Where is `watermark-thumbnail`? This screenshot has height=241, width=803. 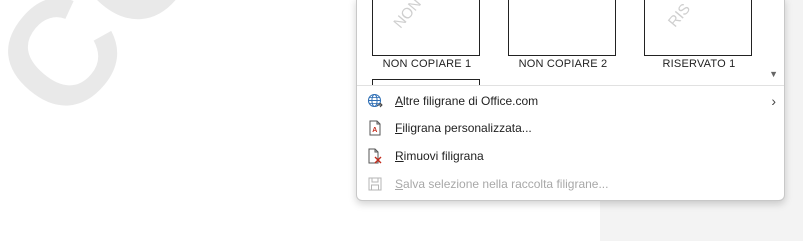
watermark-thumbnail is located at coordinates (562, 28).